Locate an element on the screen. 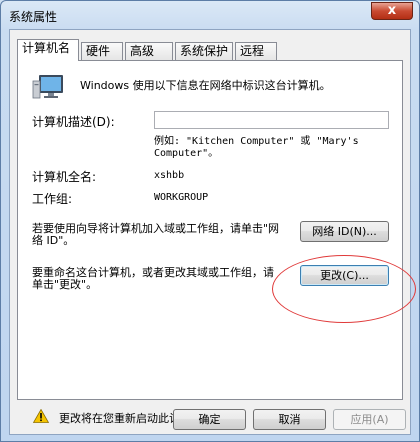  workgroup-value: WORKGROUP is located at coordinates (181, 197).